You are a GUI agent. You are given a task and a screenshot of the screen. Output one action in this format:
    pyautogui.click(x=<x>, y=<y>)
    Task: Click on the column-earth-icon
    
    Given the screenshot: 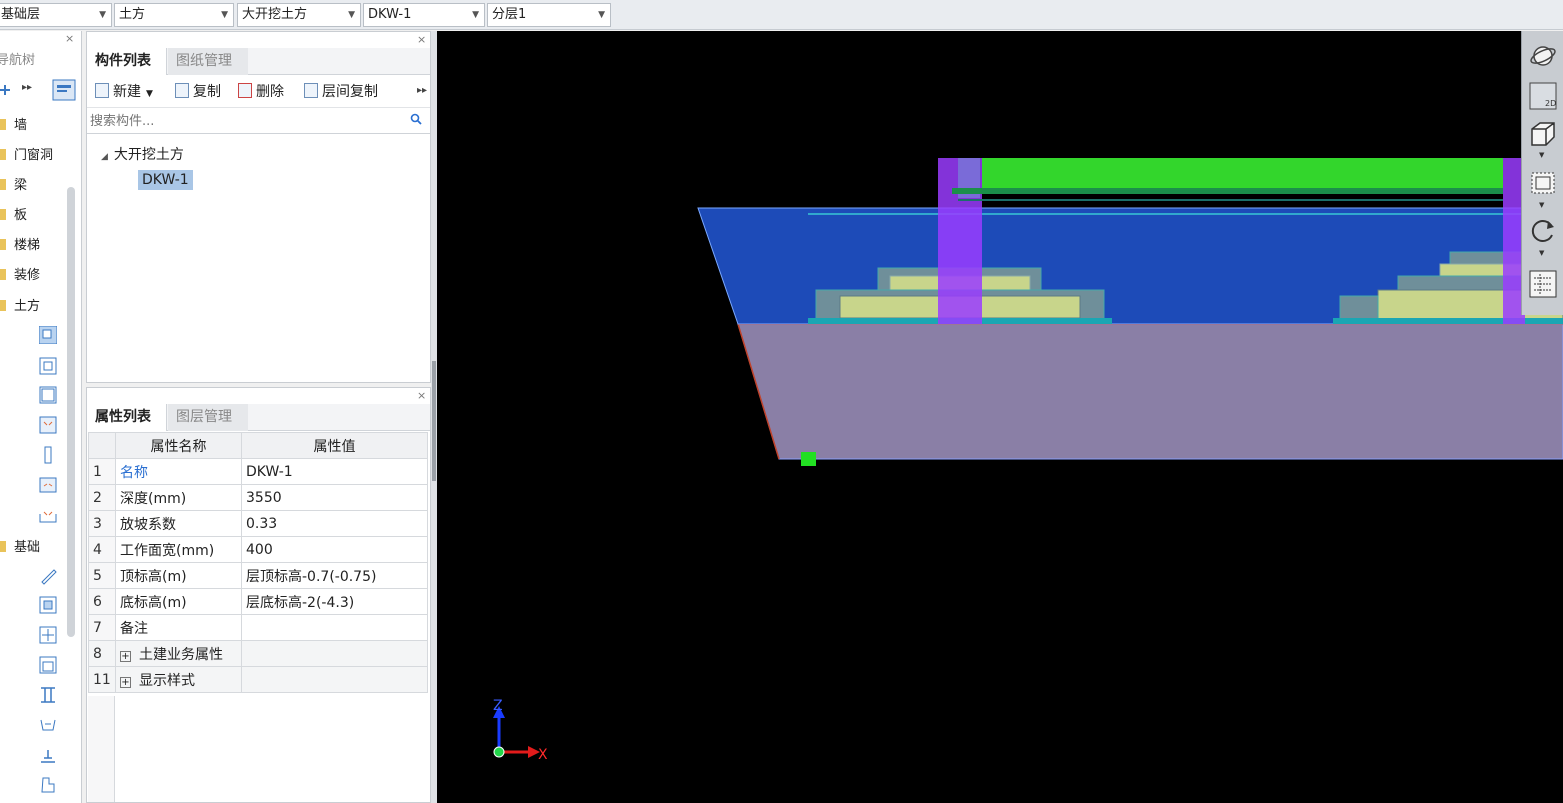 What is the action you would take?
    pyautogui.click(x=48, y=455)
    